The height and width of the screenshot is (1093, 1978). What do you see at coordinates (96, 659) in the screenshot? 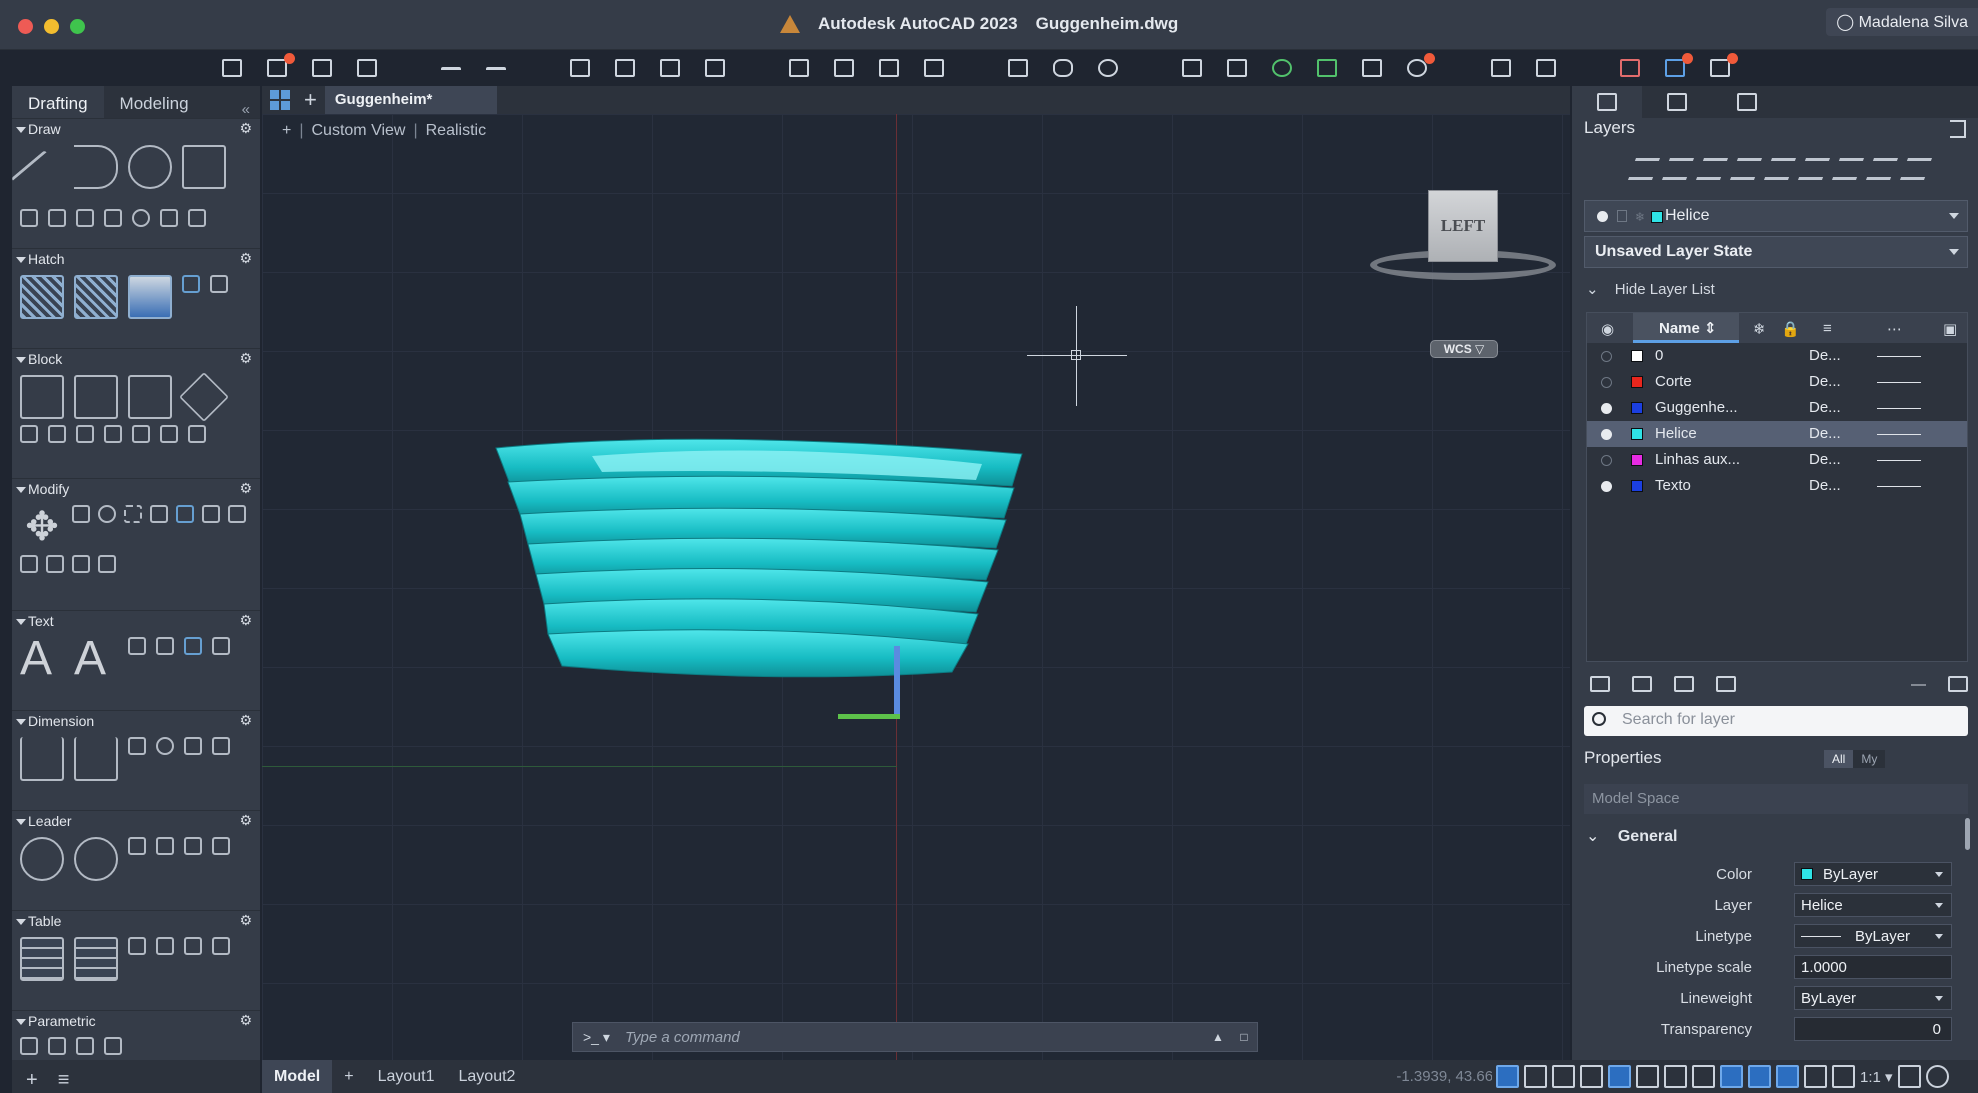
I see `single-line-text-icon: A` at bounding box center [96, 659].